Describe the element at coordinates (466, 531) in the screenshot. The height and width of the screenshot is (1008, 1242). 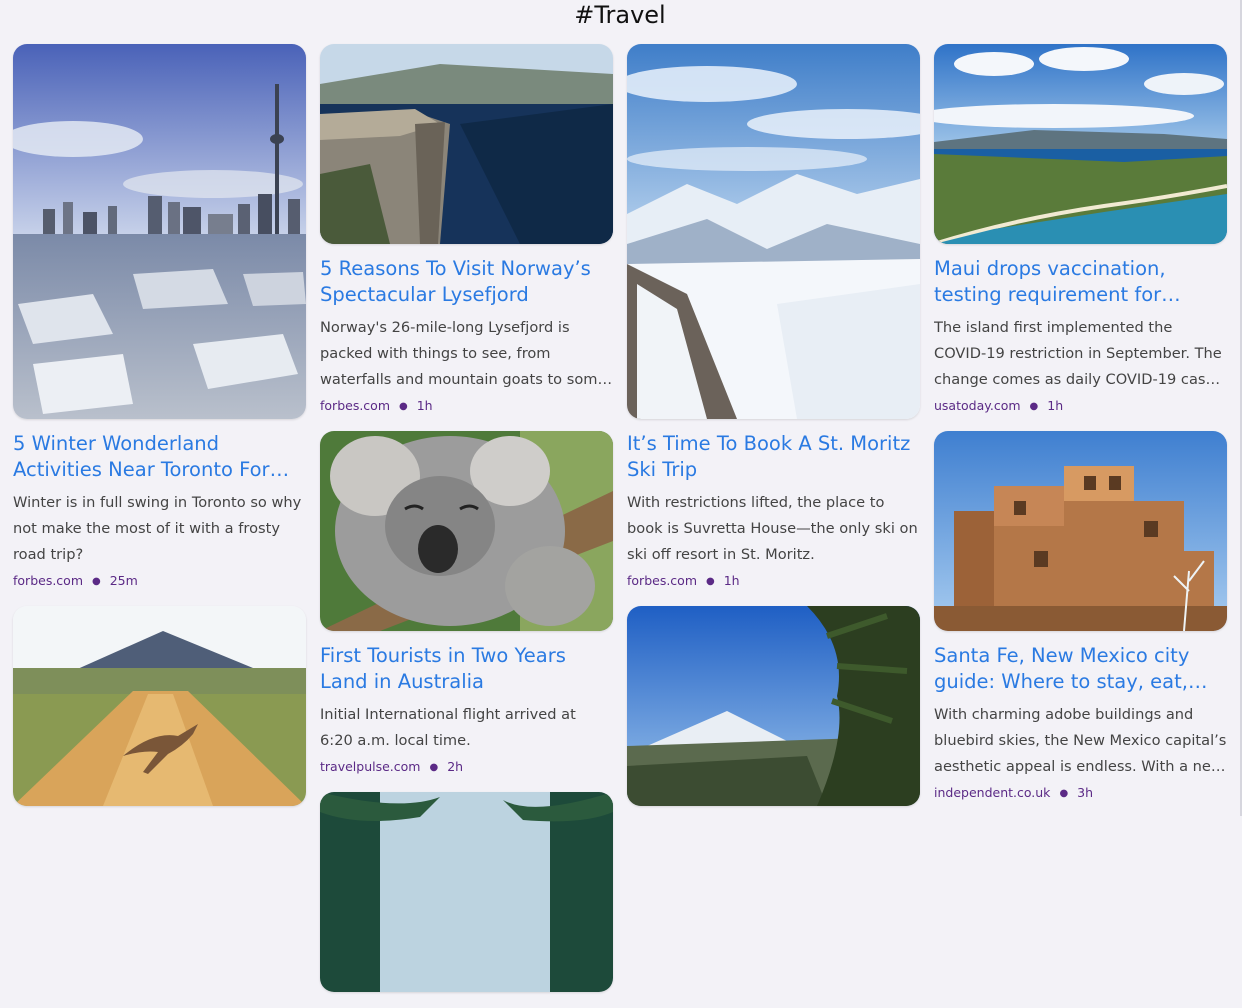
I see `koala-image` at that location.